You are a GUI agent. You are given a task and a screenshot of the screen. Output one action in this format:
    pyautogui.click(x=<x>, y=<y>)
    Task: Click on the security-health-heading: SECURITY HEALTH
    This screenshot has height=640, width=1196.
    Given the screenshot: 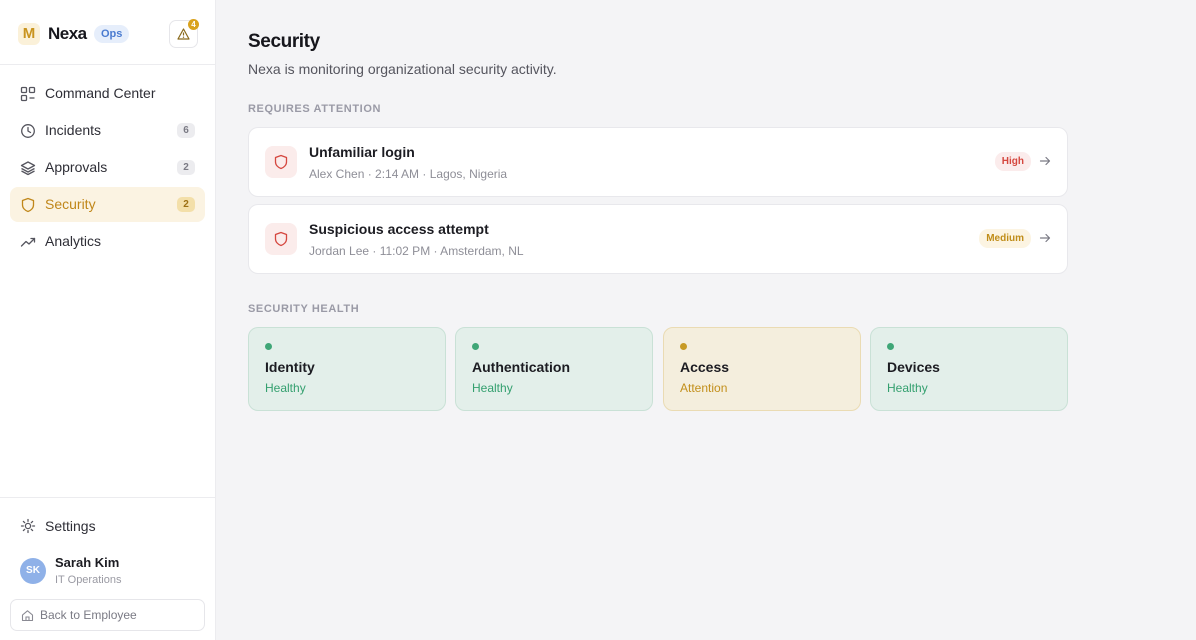 What is the action you would take?
    pyautogui.click(x=304, y=309)
    